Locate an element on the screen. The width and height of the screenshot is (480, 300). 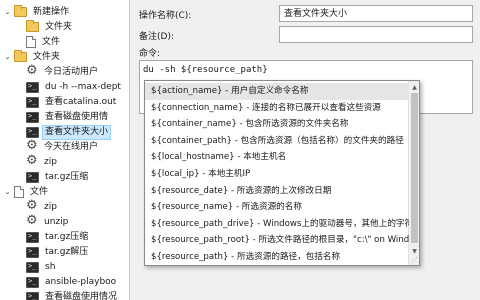
tree-item: 文件夹 is located at coordinates (64, 27).